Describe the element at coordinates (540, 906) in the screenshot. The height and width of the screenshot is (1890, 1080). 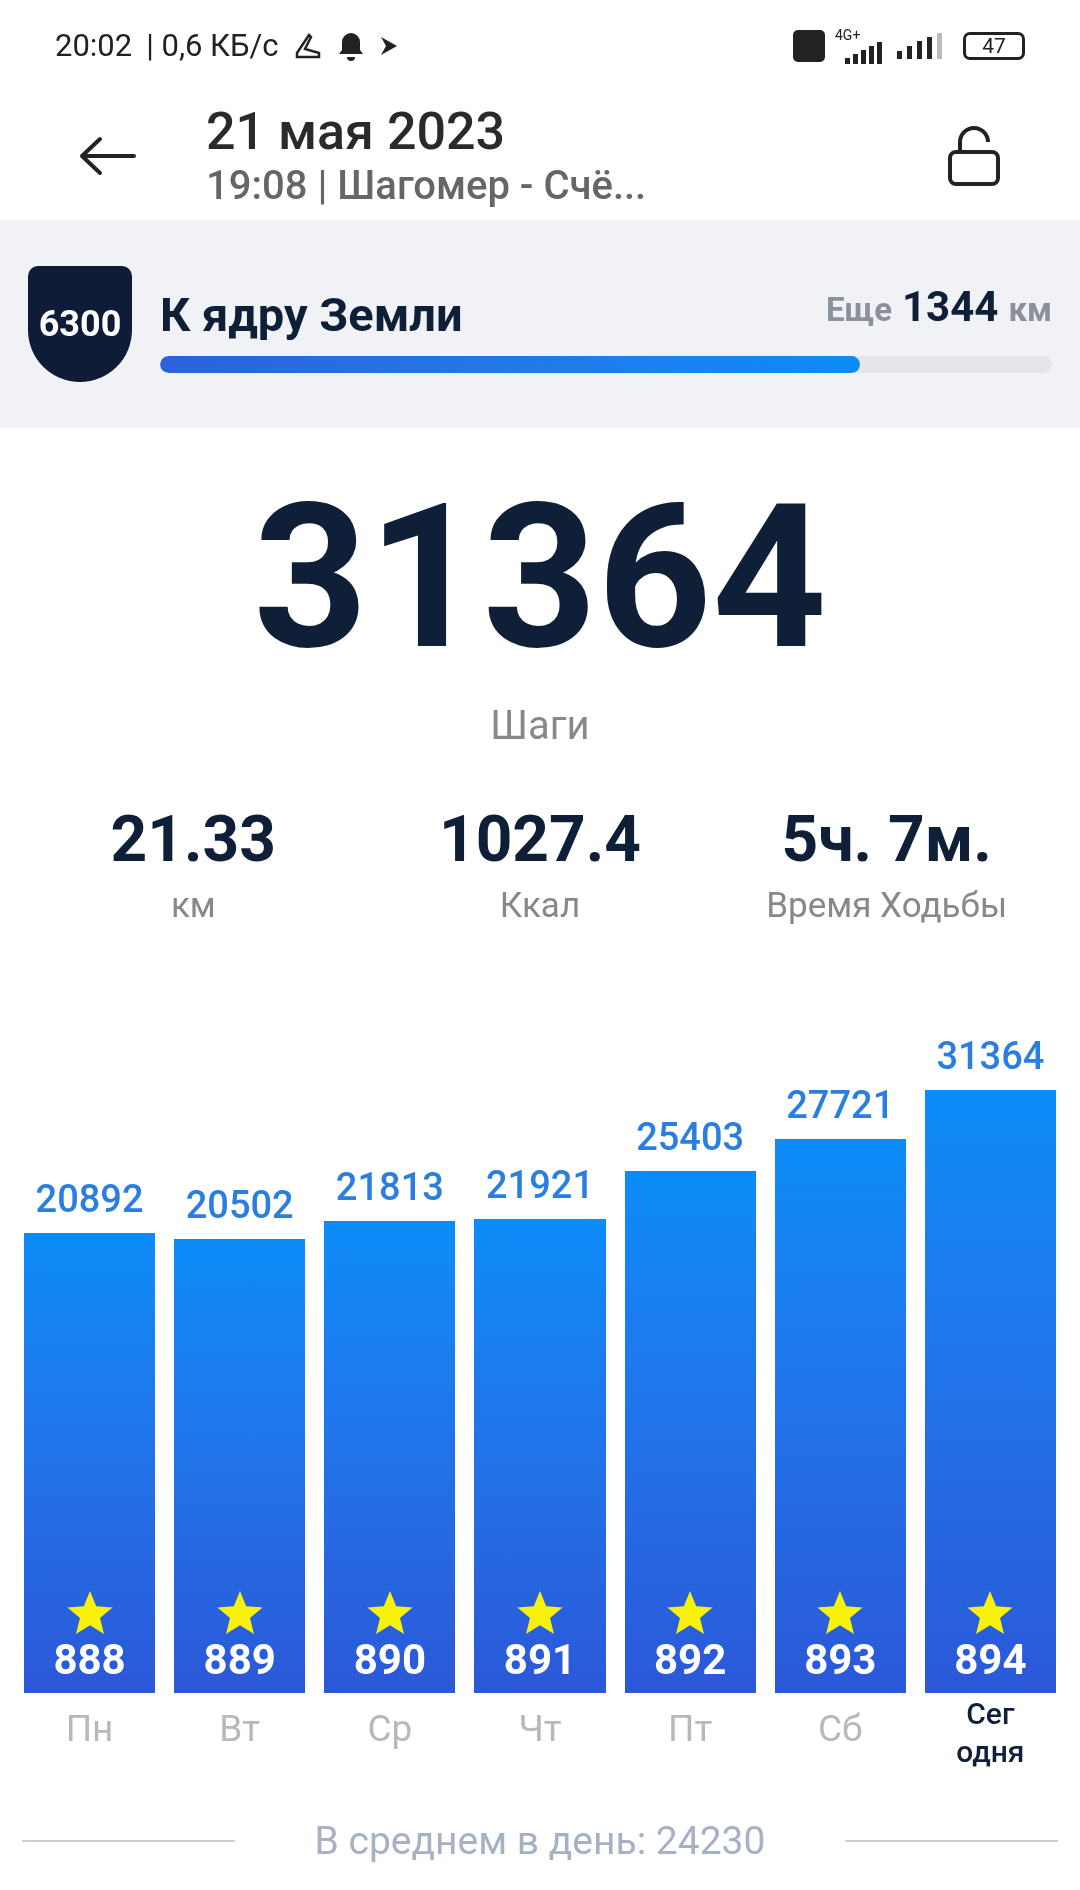
I see `stat-label: Ккал` at that location.